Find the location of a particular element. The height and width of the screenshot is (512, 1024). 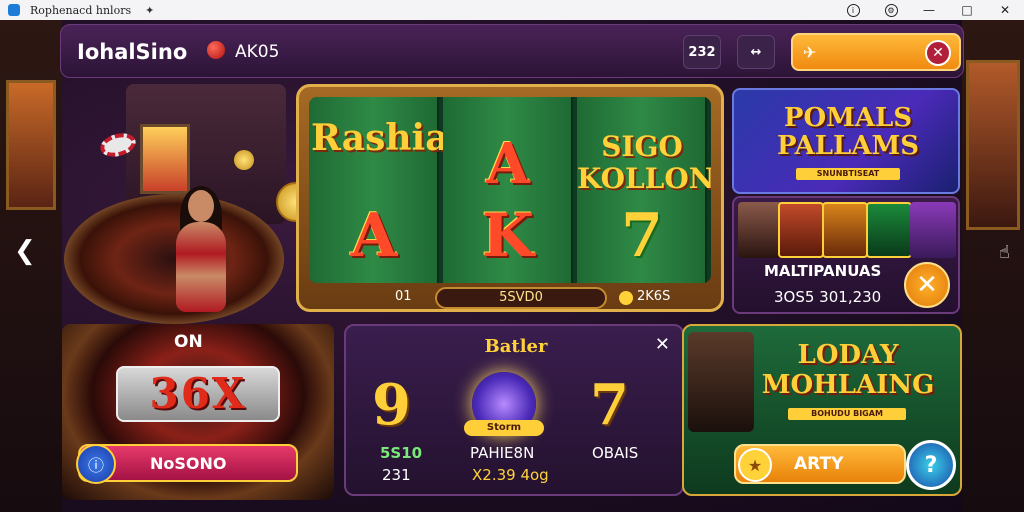

info-icon: ⓘ is located at coordinates (96, 464).